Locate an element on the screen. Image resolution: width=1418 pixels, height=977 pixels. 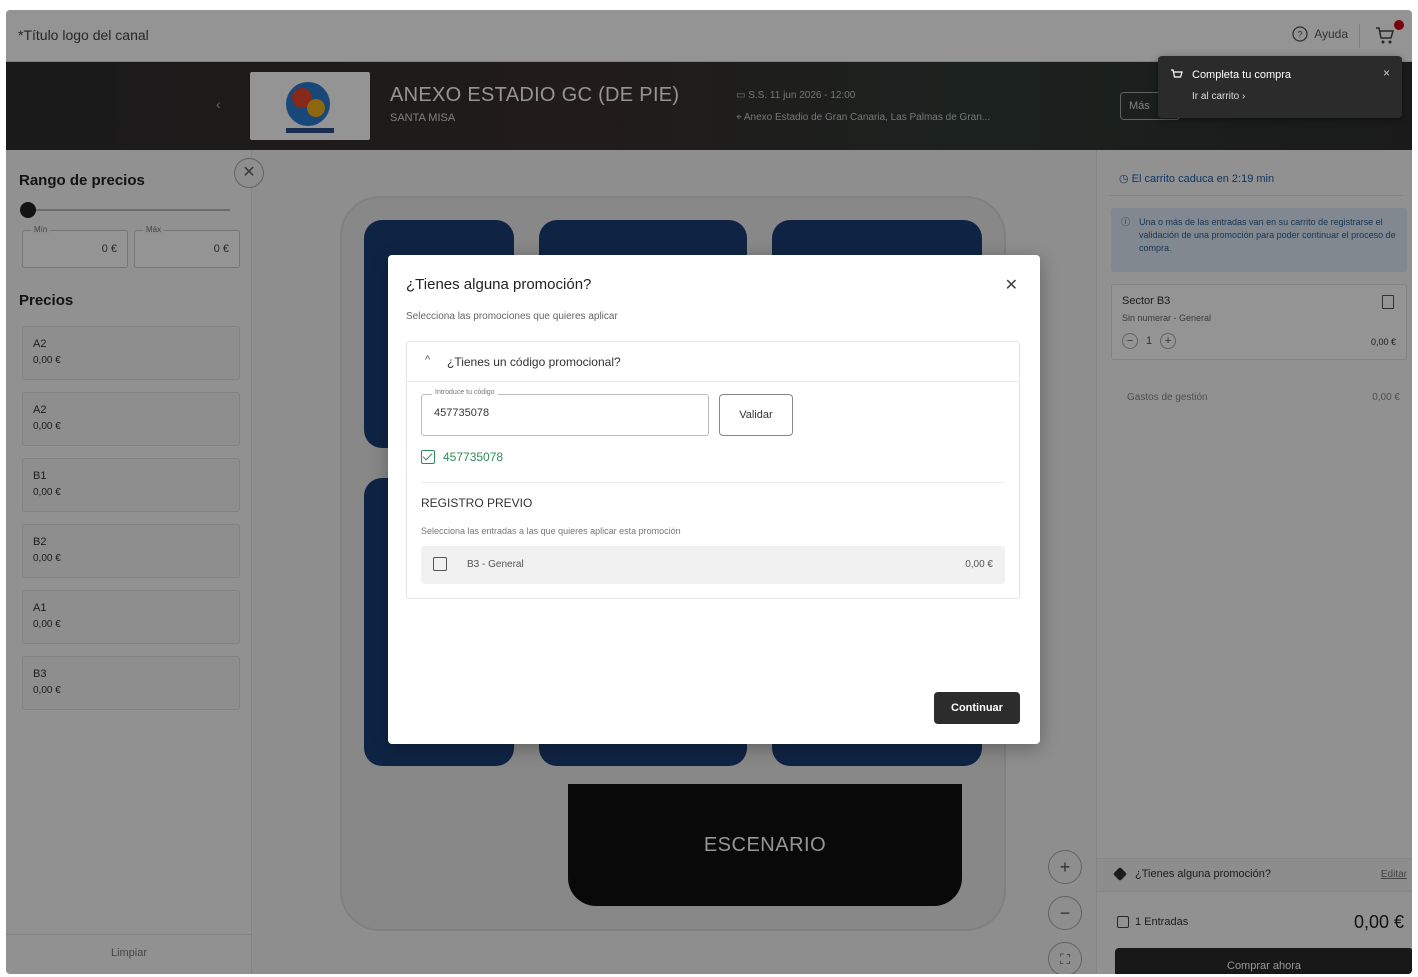
toast-title: Completa tu compra is located at coordinates (1242, 75).